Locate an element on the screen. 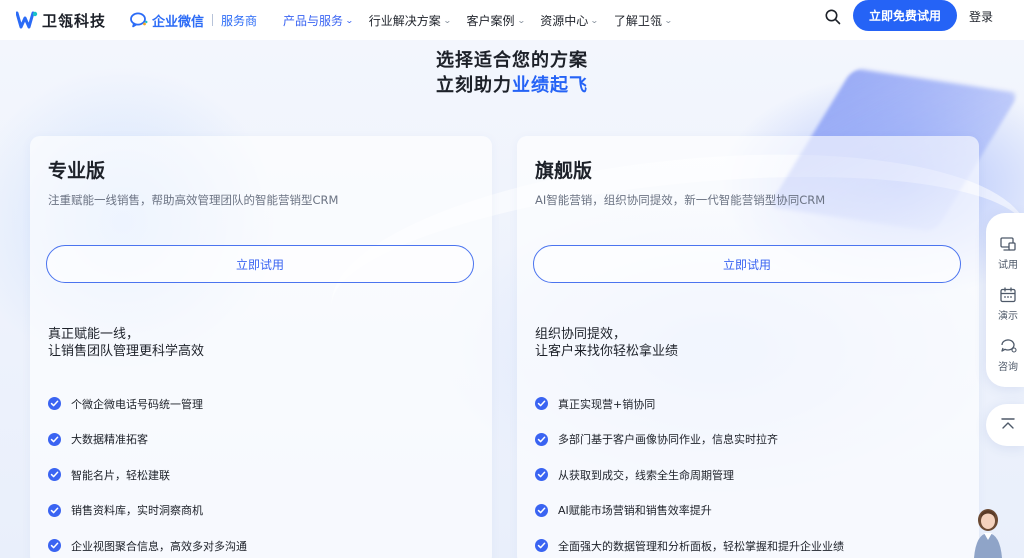  feature-item: 从获取到成交，线索全生命周期管理 is located at coordinates (689, 475).